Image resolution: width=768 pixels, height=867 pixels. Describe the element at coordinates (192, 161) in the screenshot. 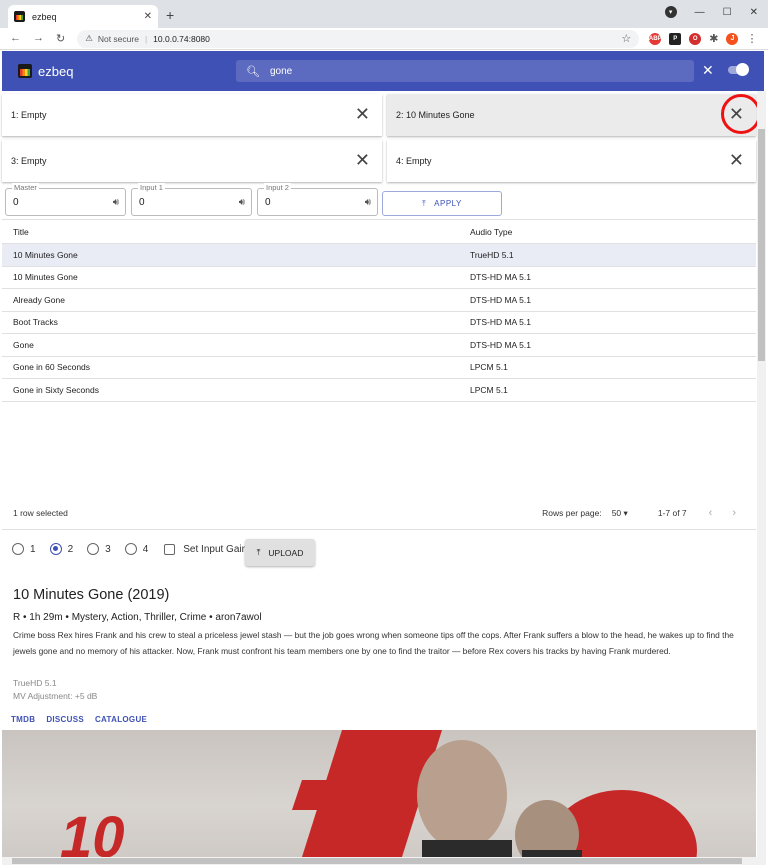

I see `slot-3: 3: Empty ✕` at that location.